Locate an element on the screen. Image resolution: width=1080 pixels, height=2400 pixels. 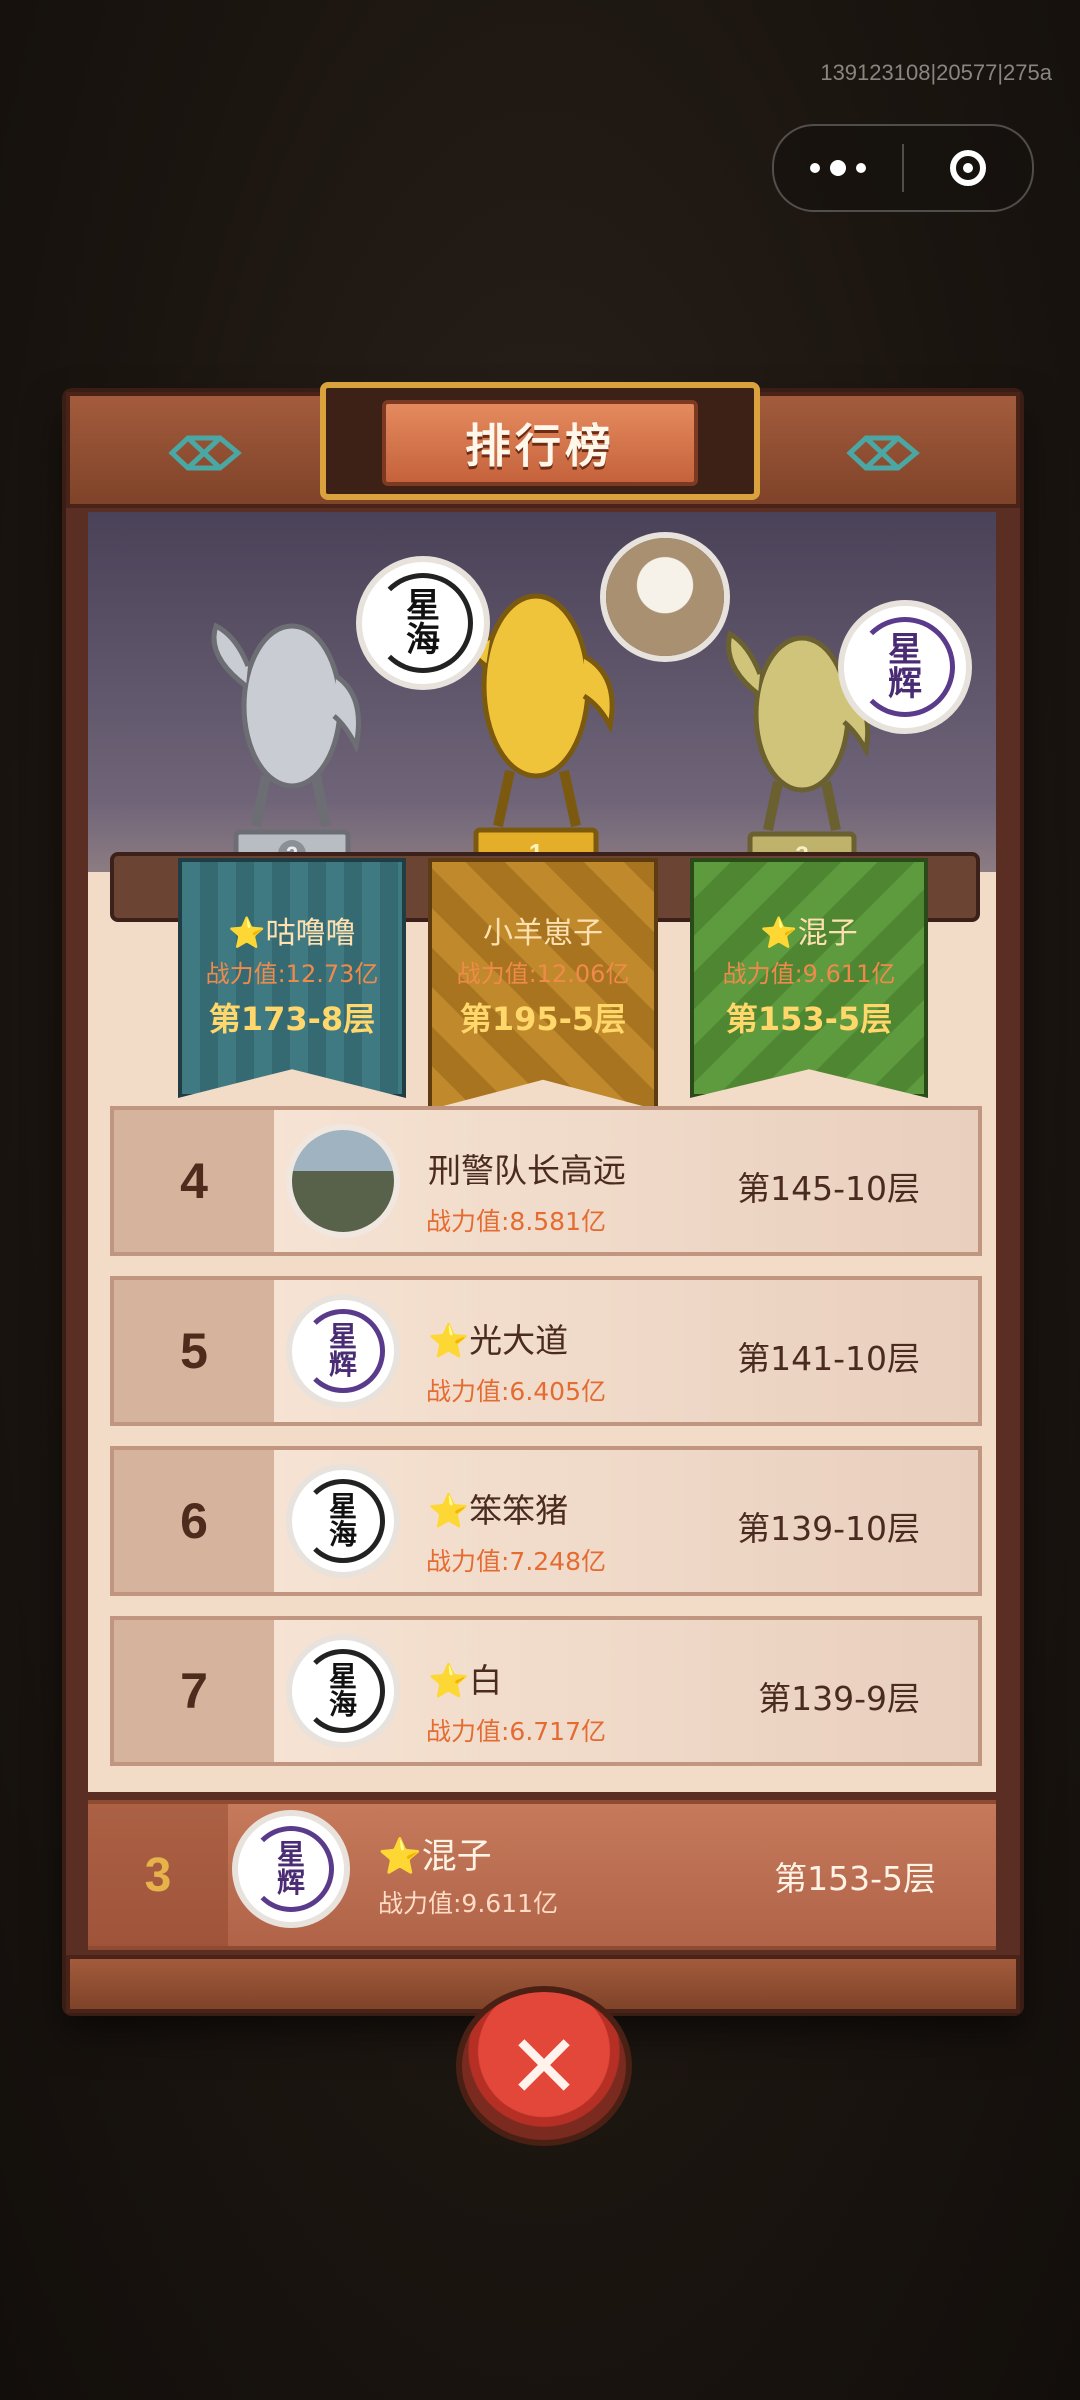
page-title: 排行榜 is located at coordinates (540, 443).